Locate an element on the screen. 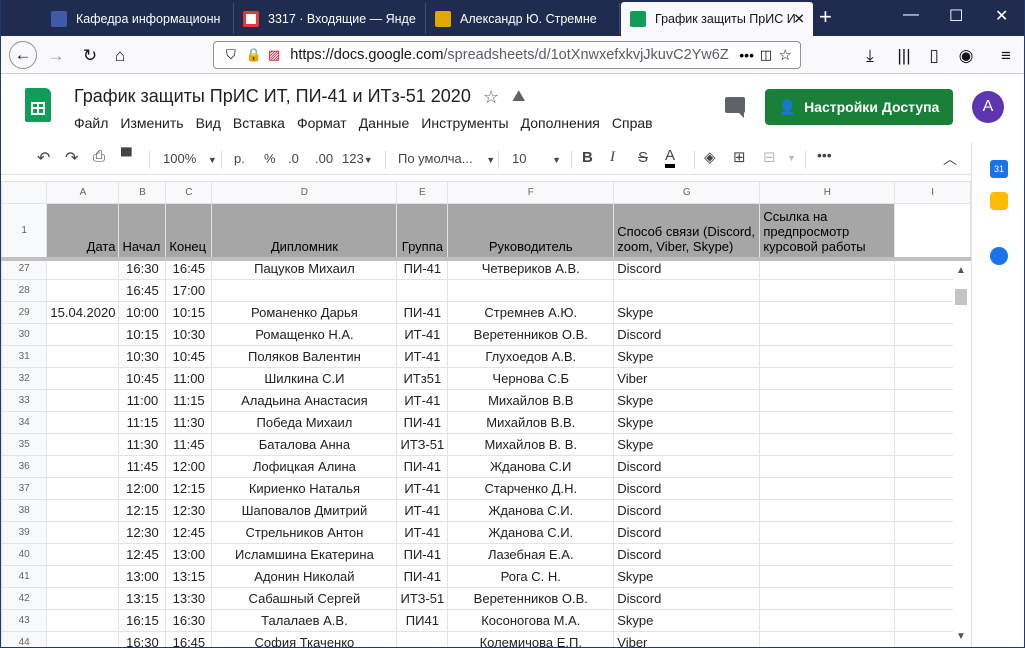 The width and height of the screenshot is (1025, 648). row-number: 32 is located at coordinates (24, 378).